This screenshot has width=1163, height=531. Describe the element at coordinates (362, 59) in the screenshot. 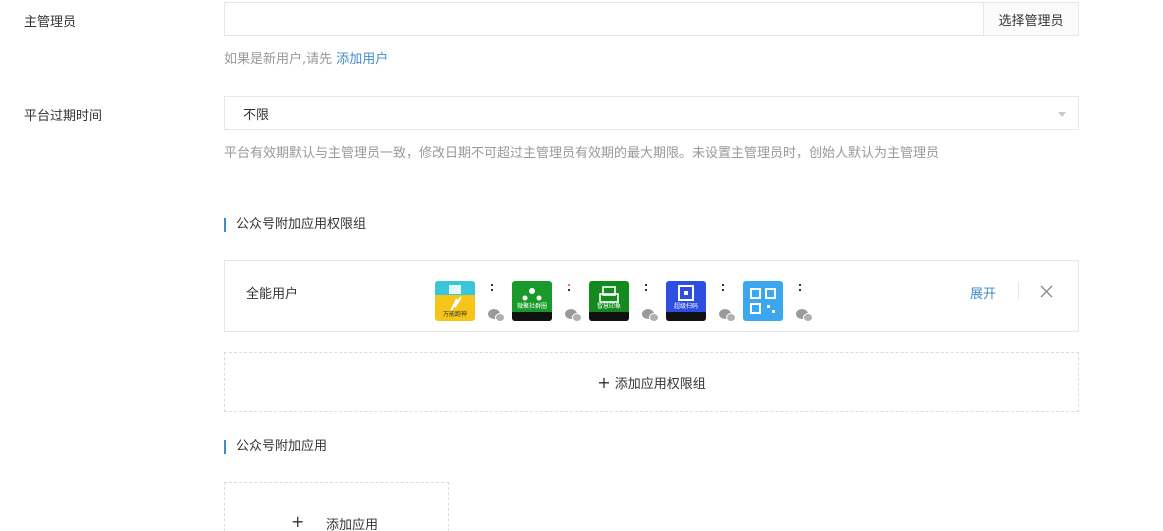

I see `add-user-link: 添加用户` at that location.